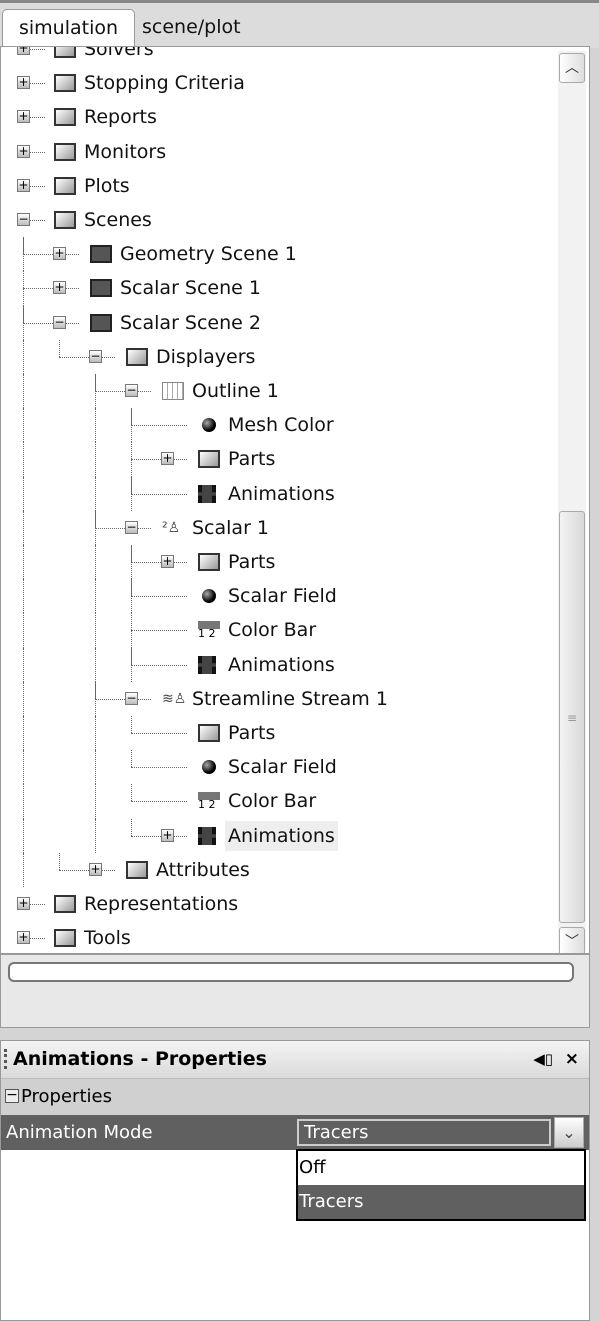  Describe the element at coordinates (203, 870) in the screenshot. I see `tree-item: Attributes` at that location.